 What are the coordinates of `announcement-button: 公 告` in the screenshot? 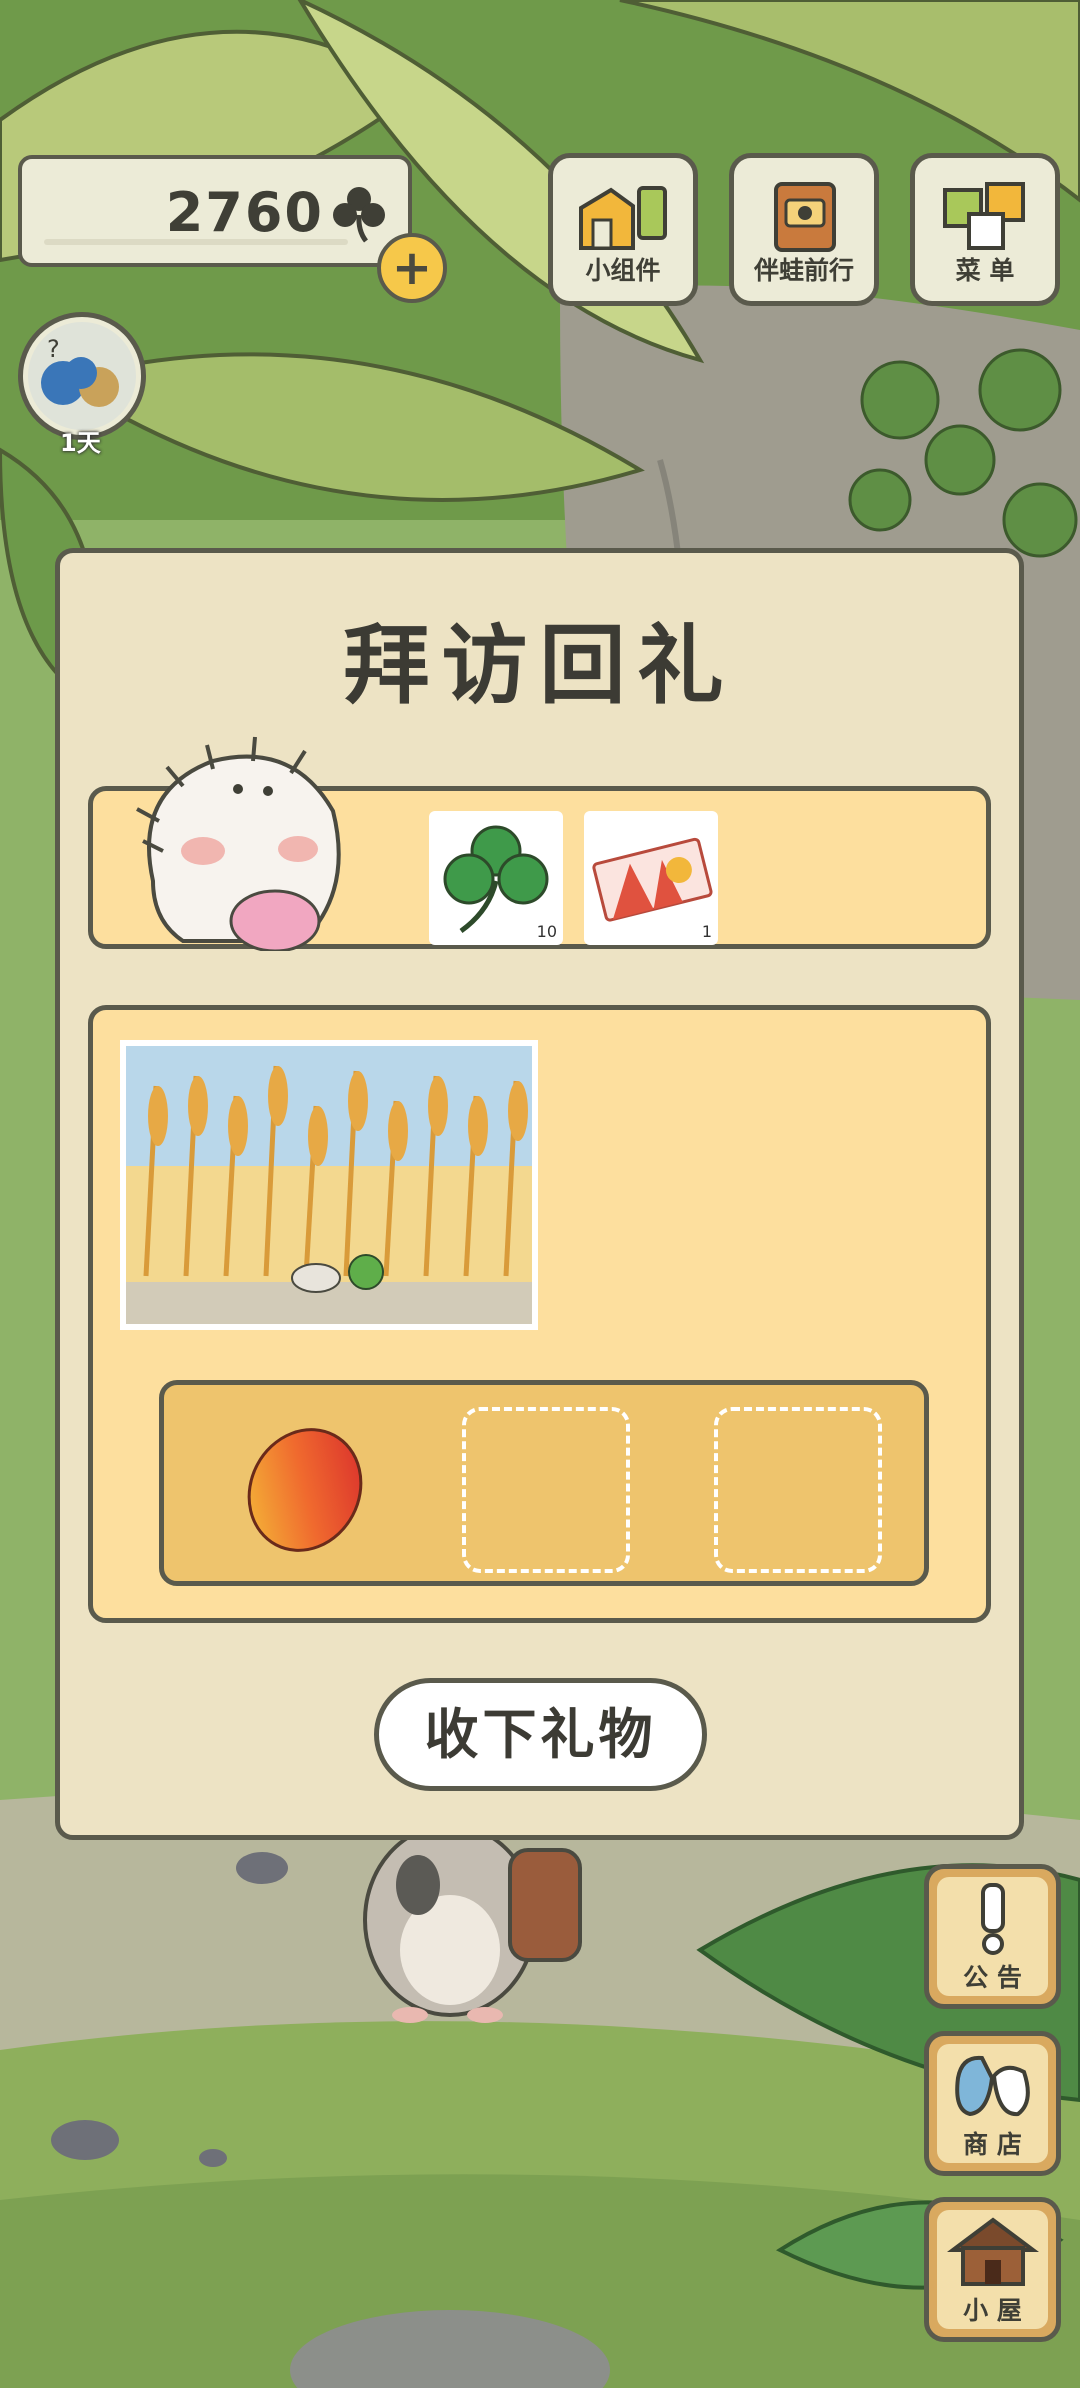 It's located at (992, 1936).